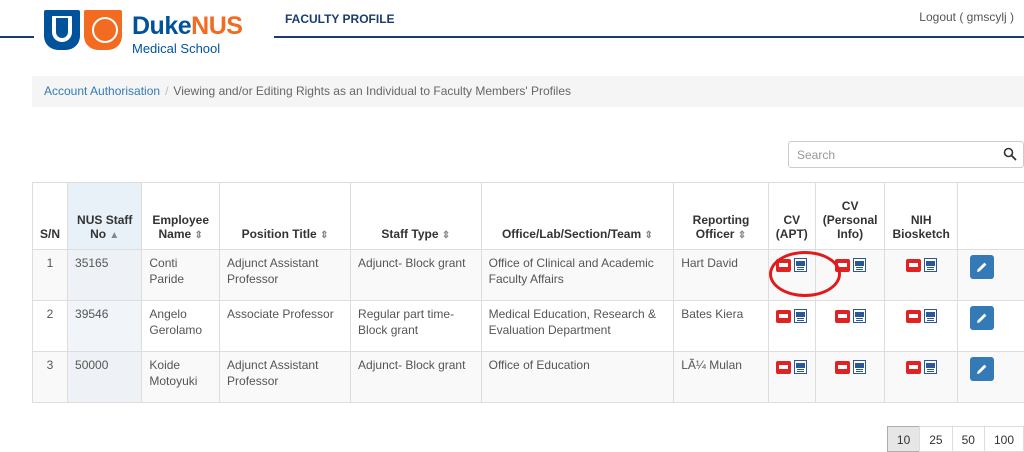 The height and width of the screenshot is (452, 1024). I want to click on col-header-office: Office/Lab/Section/Team ⇕, so click(577, 216).